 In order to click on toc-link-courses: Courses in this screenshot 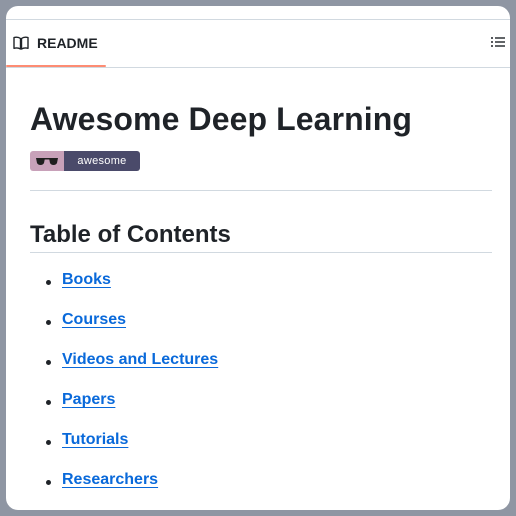, I will do `click(94, 319)`.